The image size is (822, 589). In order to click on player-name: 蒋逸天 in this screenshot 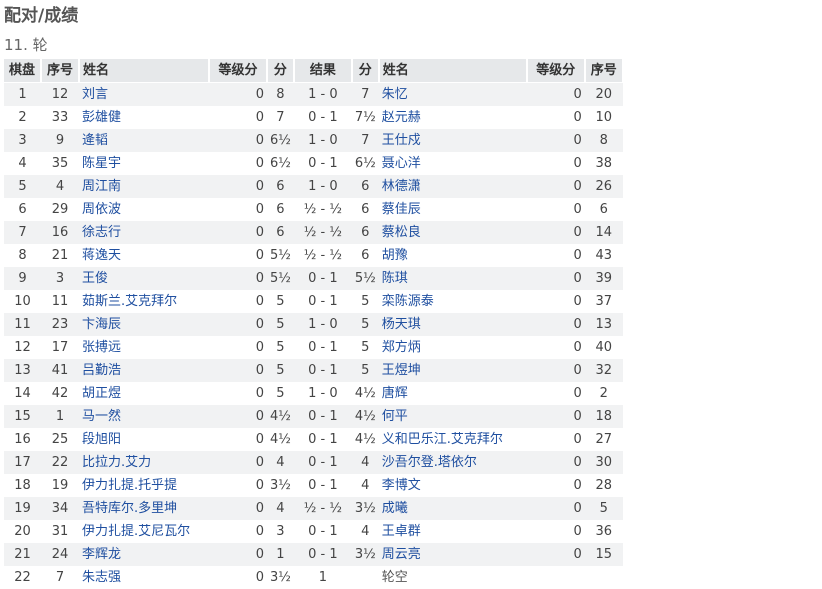, I will do `click(144, 255)`.